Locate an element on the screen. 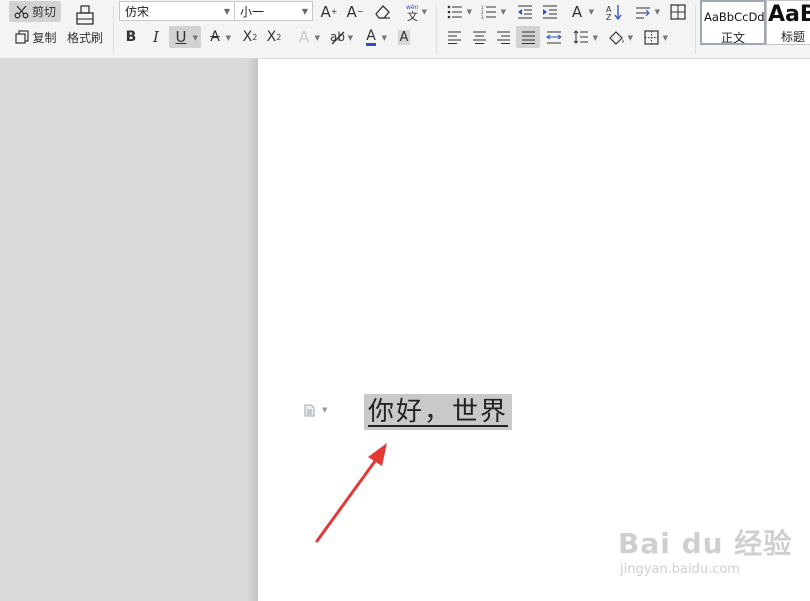 This screenshot has width=810, height=601. paint-bucket-icon is located at coordinates (615, 37).